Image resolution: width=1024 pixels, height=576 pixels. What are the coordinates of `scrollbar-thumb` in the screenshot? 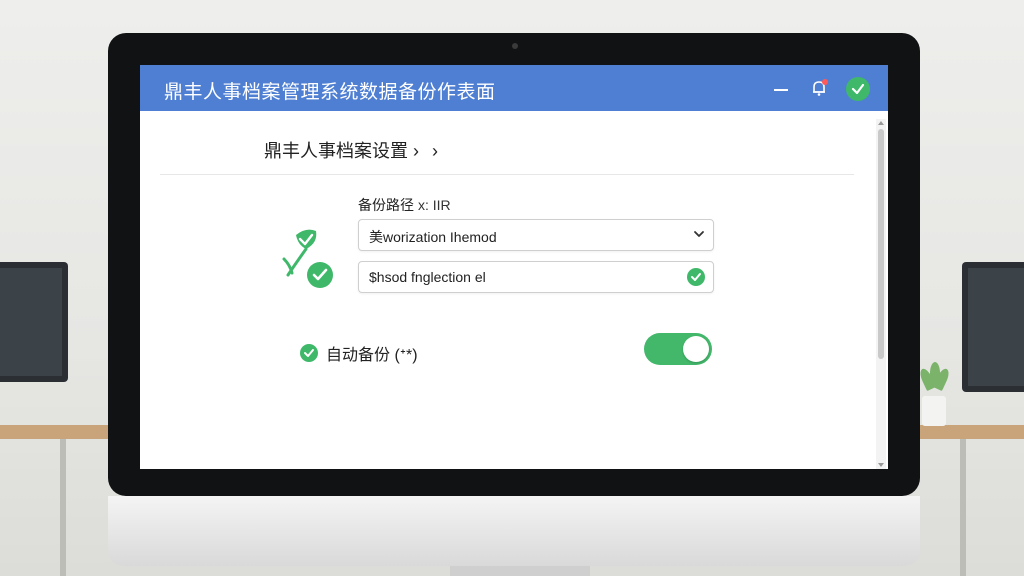 It's located at (881, 244).